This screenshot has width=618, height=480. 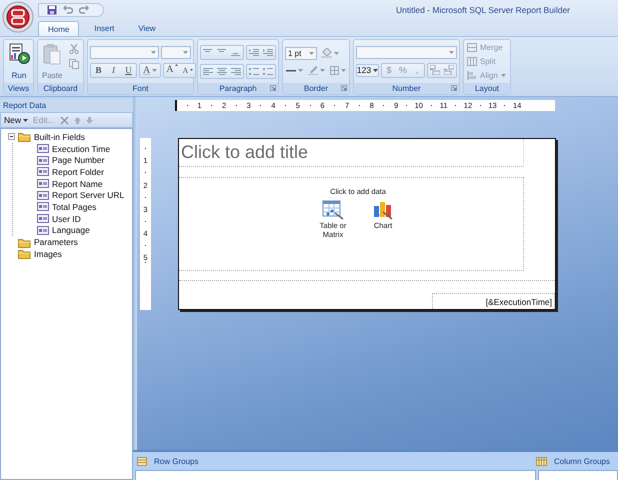 I want to click on group-label: Paragraph, so click(x=238, y=88).